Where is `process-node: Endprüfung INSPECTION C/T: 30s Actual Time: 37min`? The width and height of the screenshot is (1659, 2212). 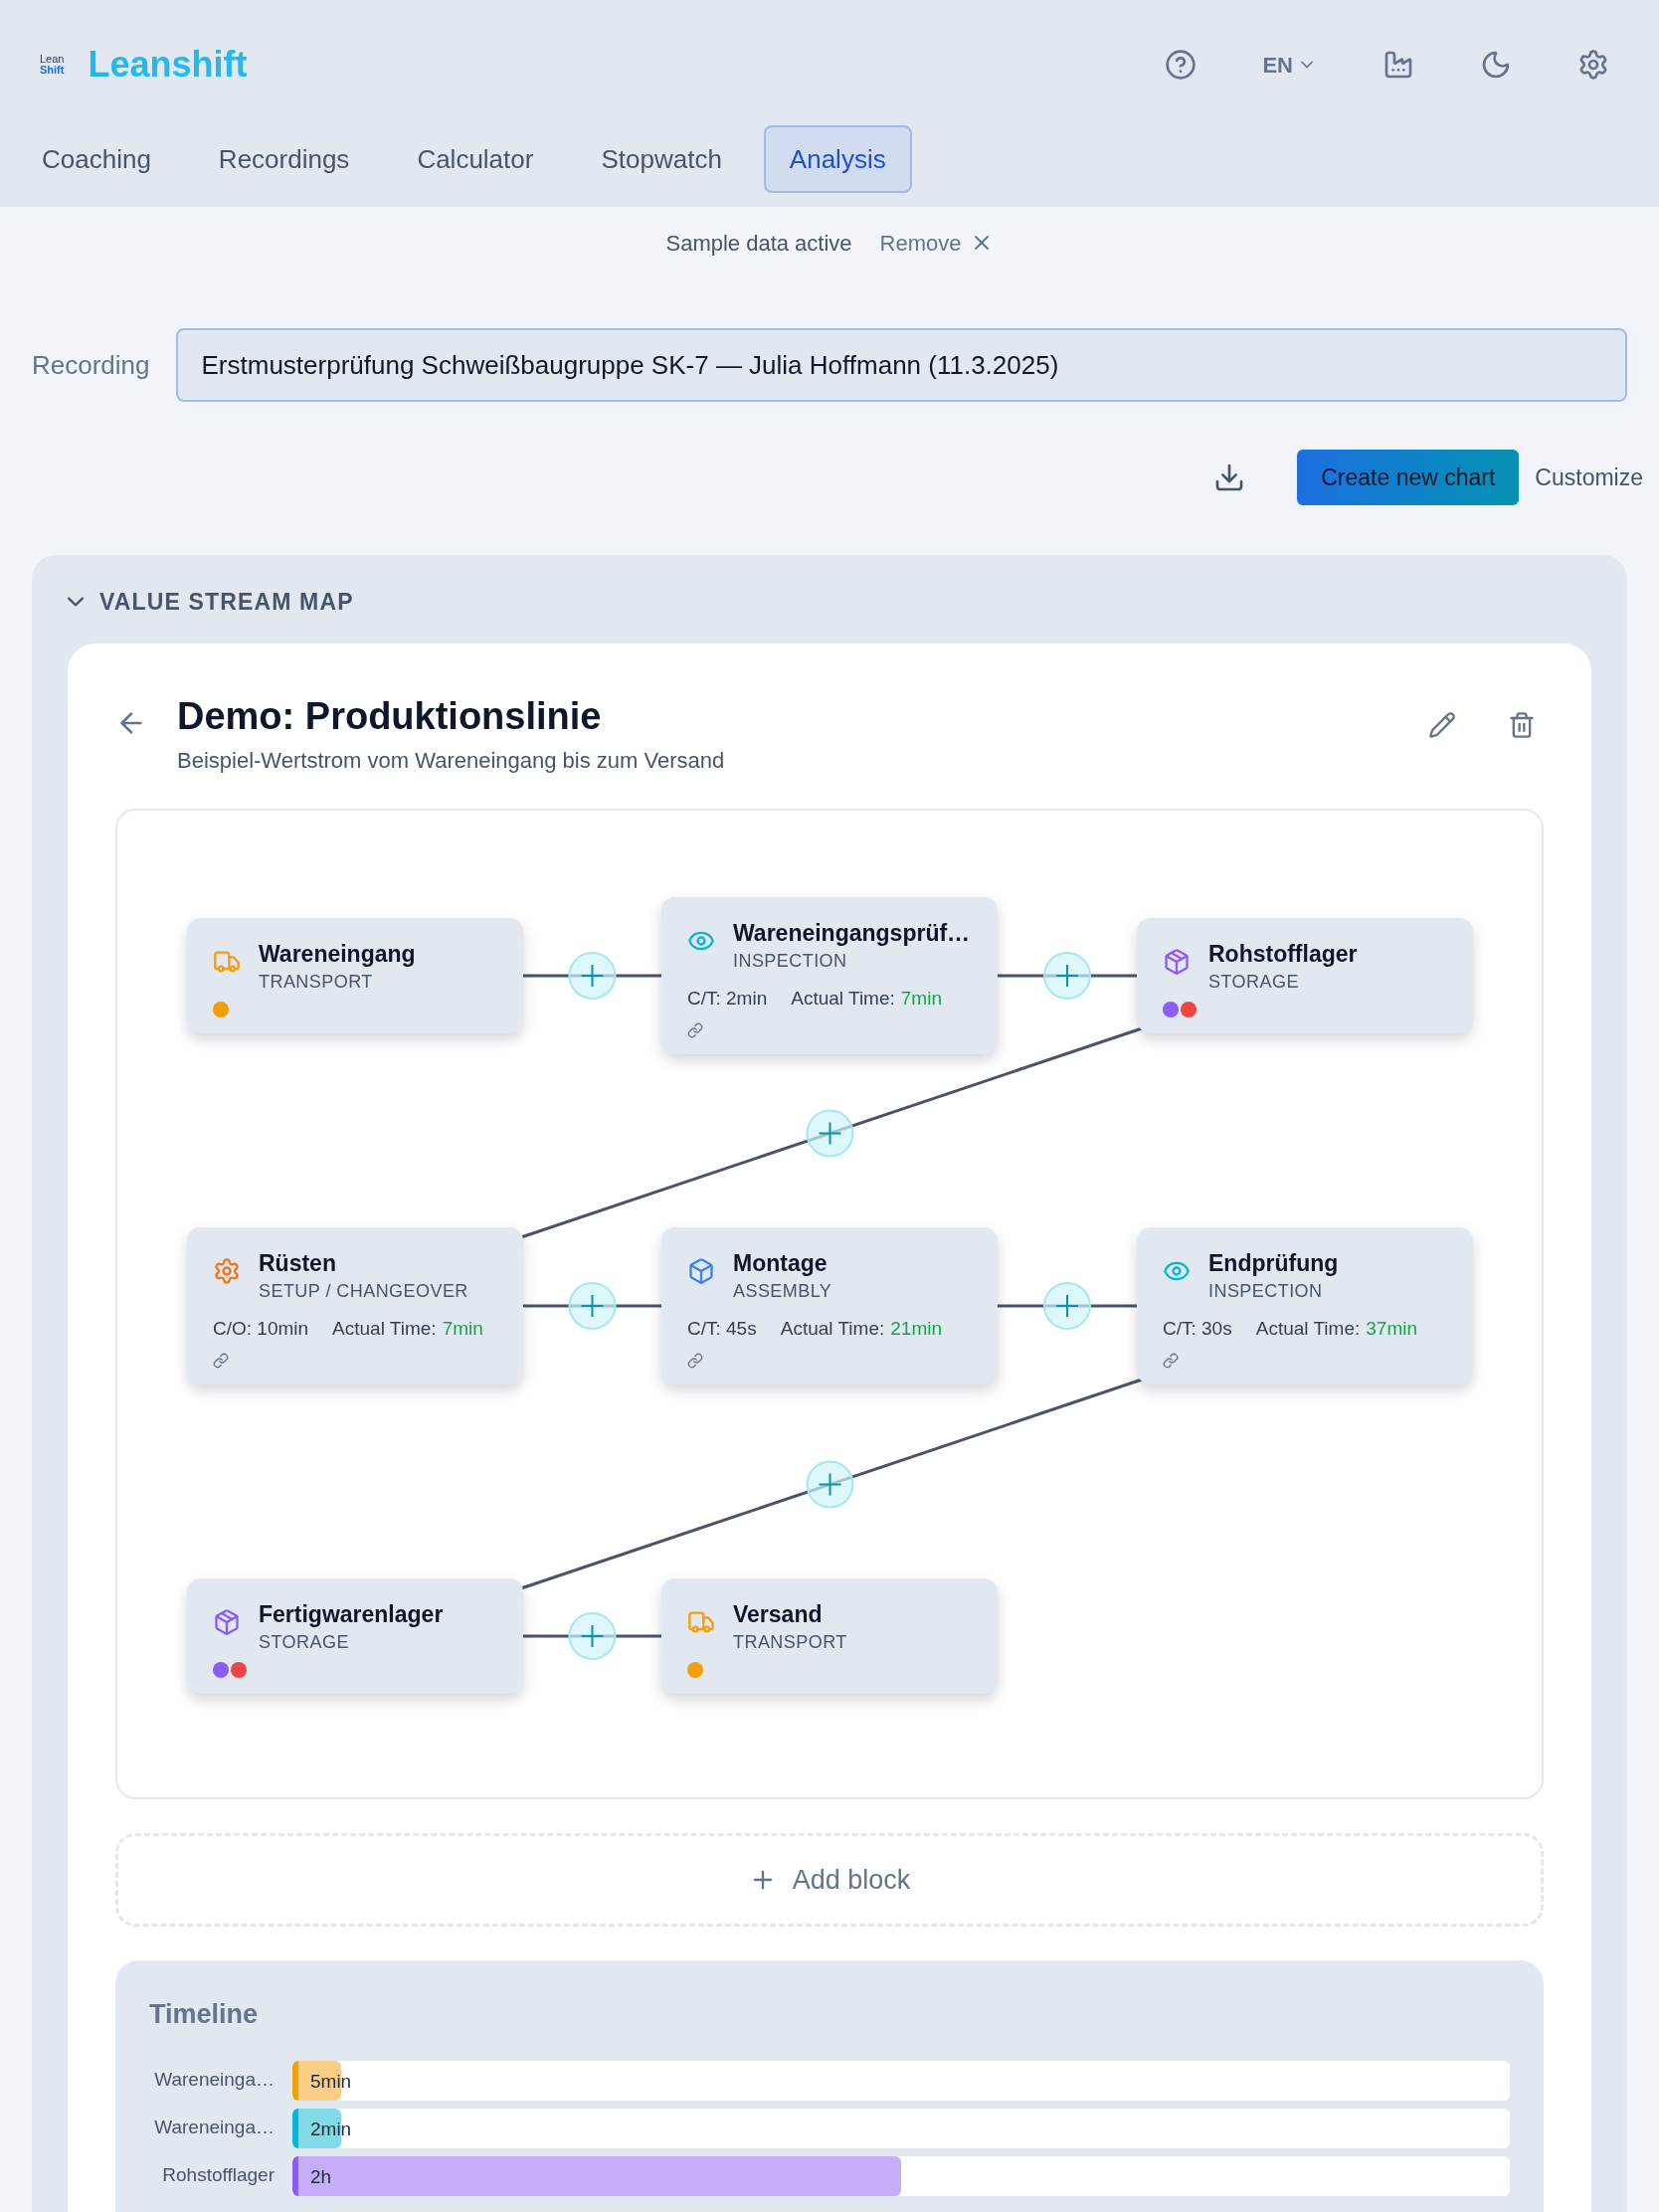 process-node: Endprüfung INSPECTION C/T: 30s Actual Time: 37min is located at coordinates (1305, 1305).